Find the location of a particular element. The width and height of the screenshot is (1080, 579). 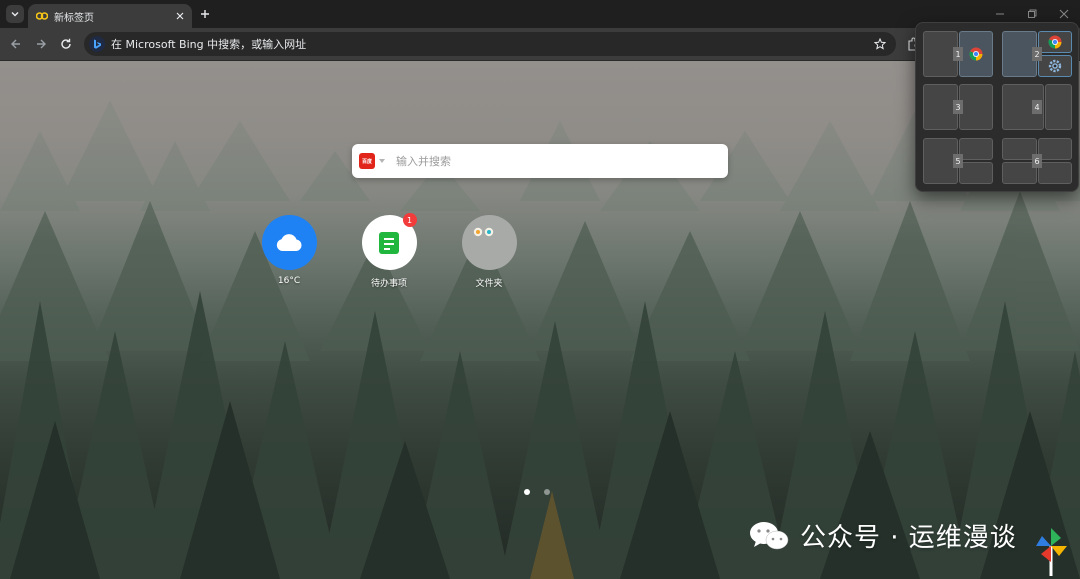

page-dot-active is located at coordinates (527, 492).